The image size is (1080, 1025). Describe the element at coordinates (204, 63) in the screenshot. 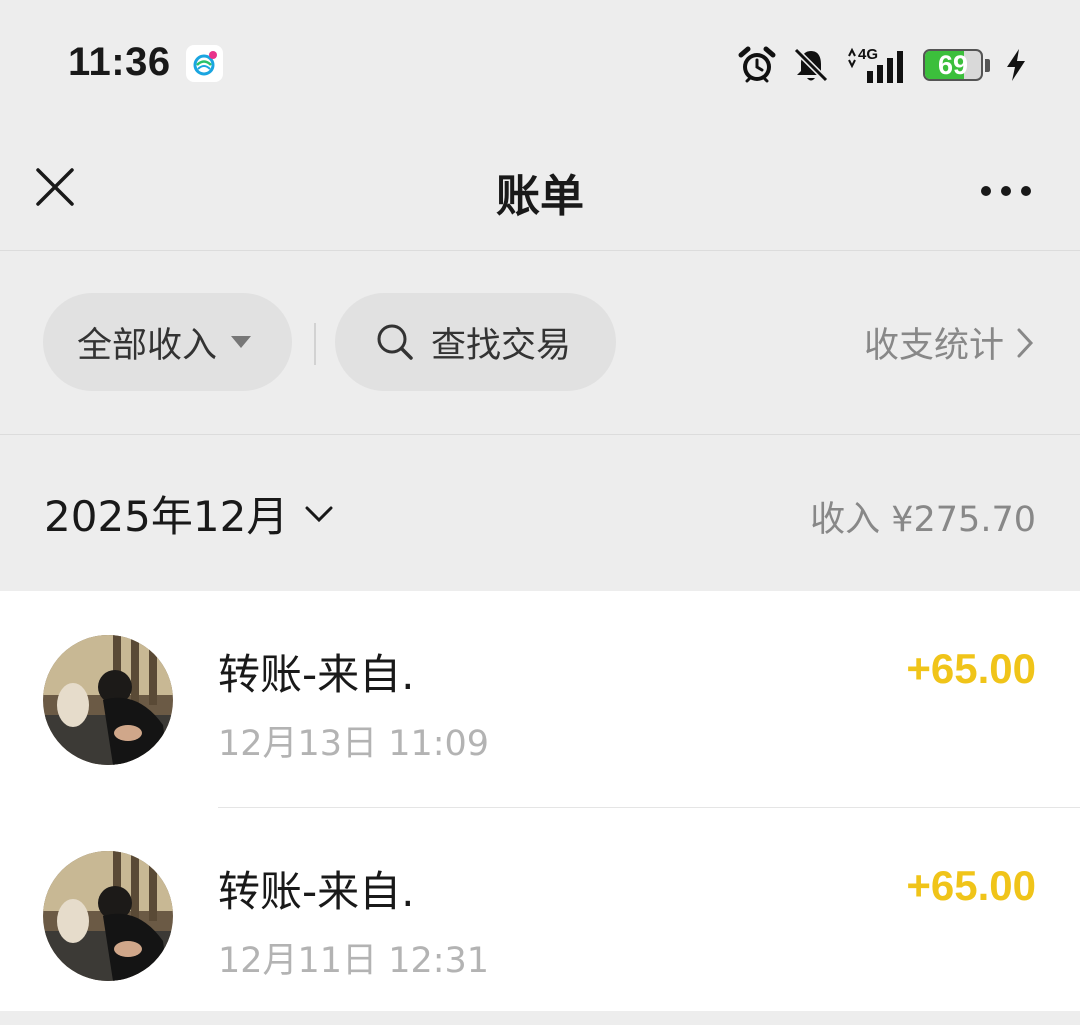

I see `china-mobile-icon` at that location.